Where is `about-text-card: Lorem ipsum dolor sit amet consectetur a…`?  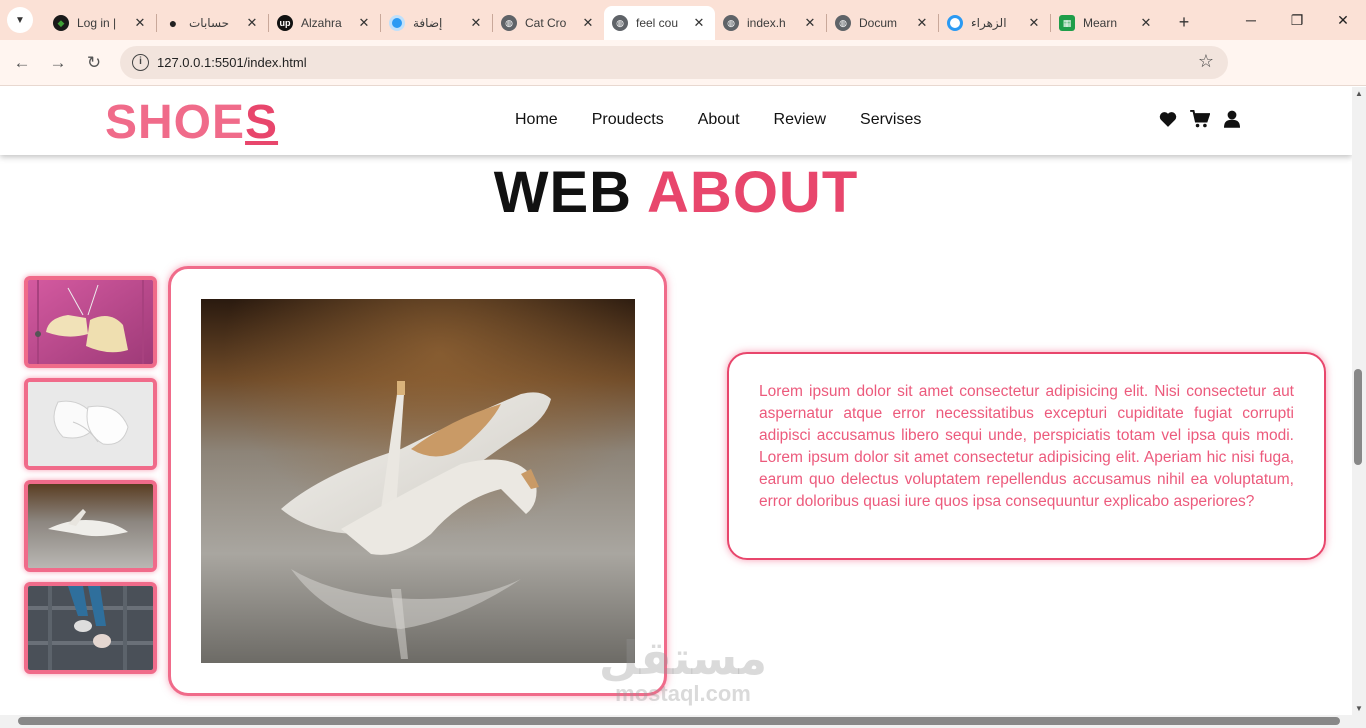 about-text-card: Lorem ipsum dolor sit amet consectetur a… is located at coordinates (1026, 456).